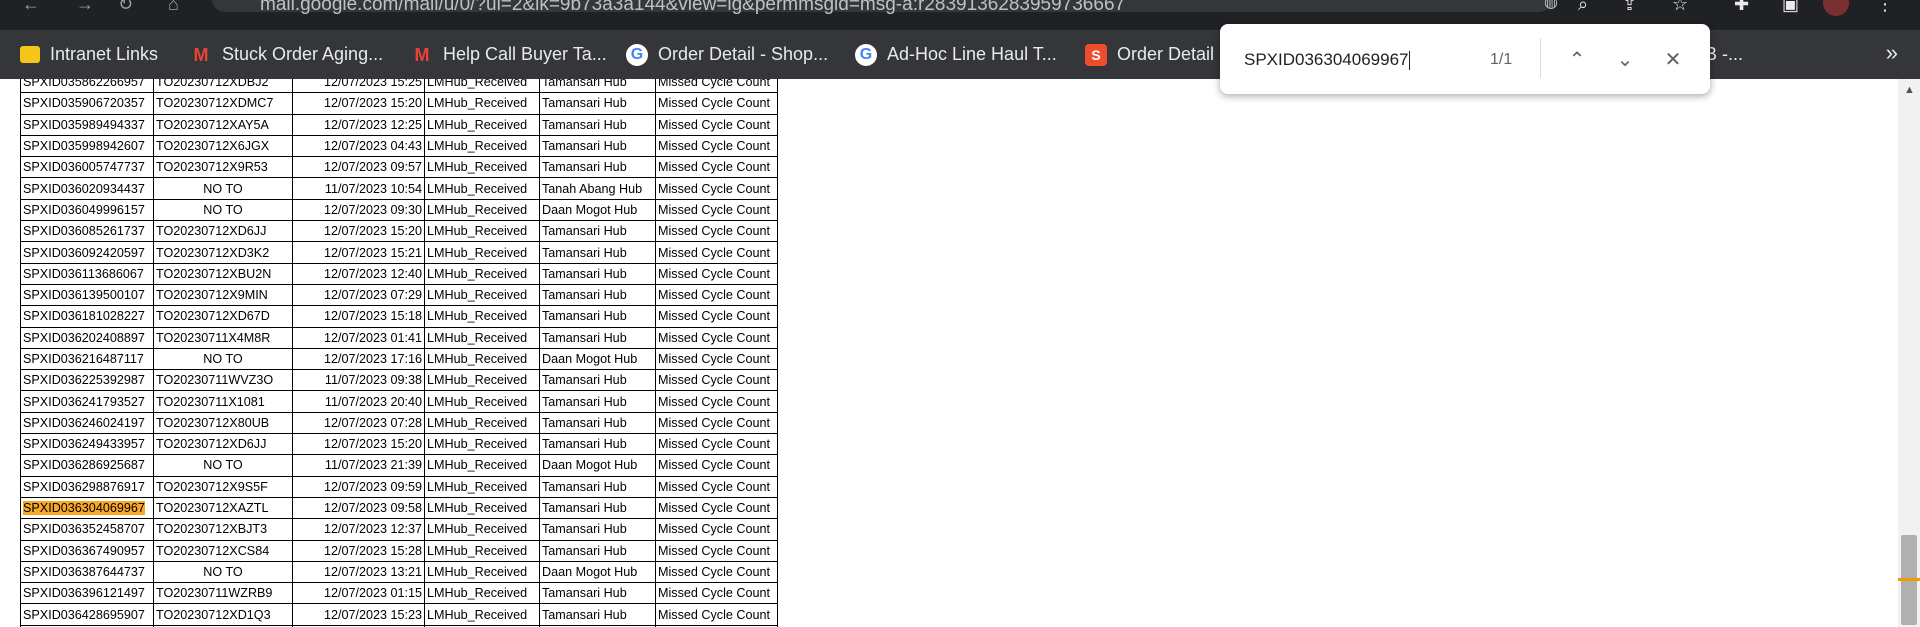  What do you see at coordinates (1885, 7) in the screenshot?
I see `menu-icon: ⋮` at bounding box center [1885, 7].